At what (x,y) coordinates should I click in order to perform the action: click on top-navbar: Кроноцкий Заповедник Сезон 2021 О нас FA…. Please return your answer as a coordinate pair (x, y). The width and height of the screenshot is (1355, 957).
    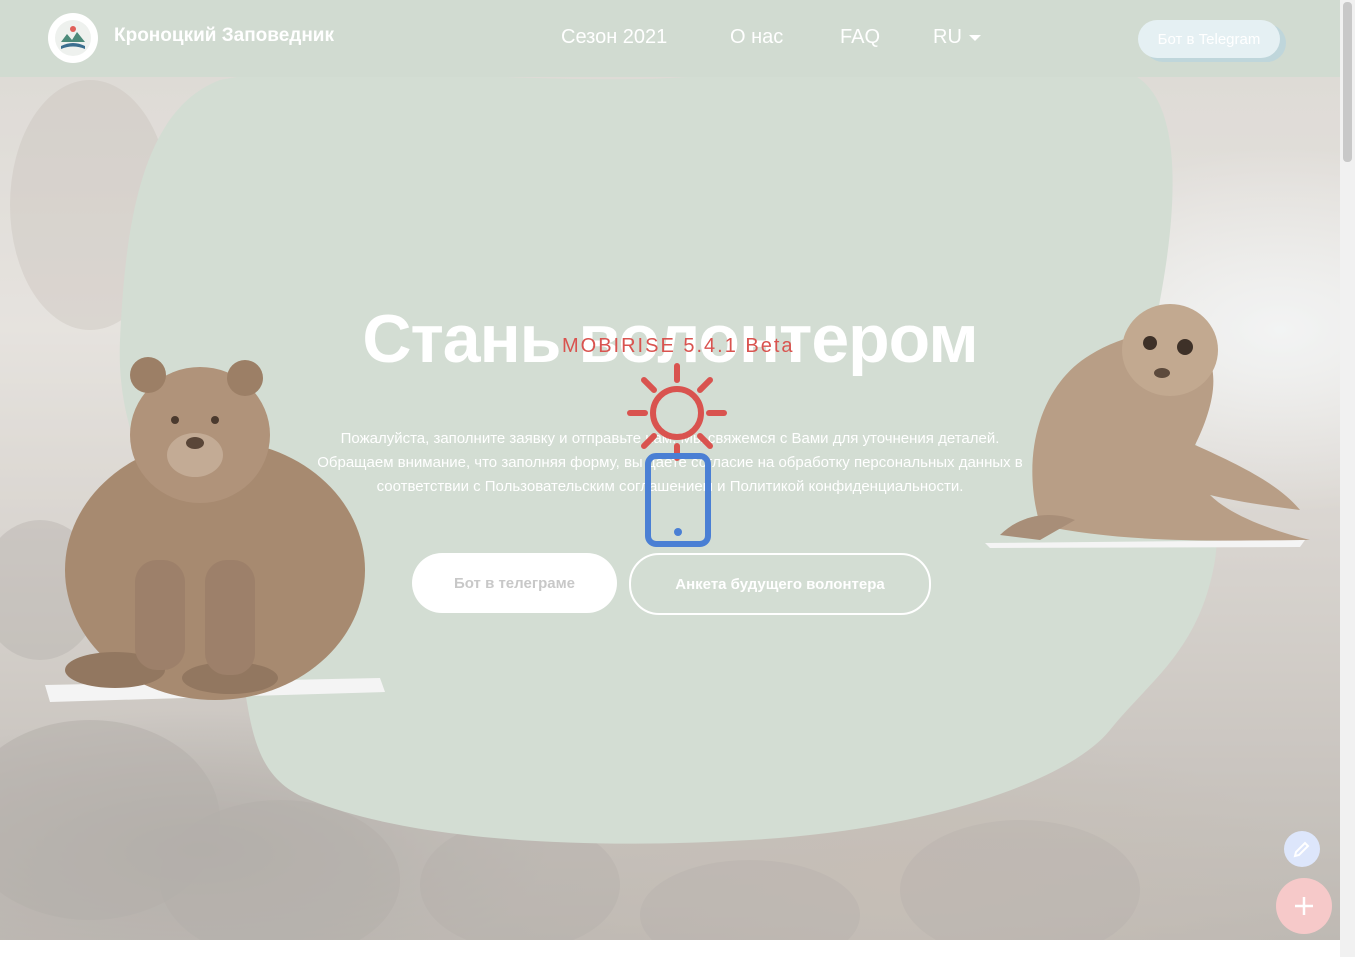
    Looking at the image, I should click on (670, 38).